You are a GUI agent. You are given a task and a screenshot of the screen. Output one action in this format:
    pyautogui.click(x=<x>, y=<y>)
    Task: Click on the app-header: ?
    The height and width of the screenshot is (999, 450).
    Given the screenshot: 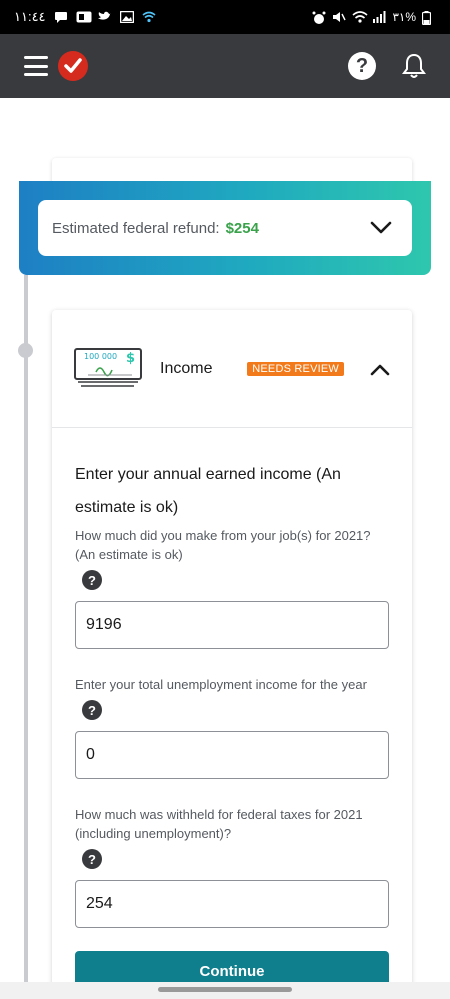 What is the action you would take?
    pyautogui.click(x=225, y=66)
    